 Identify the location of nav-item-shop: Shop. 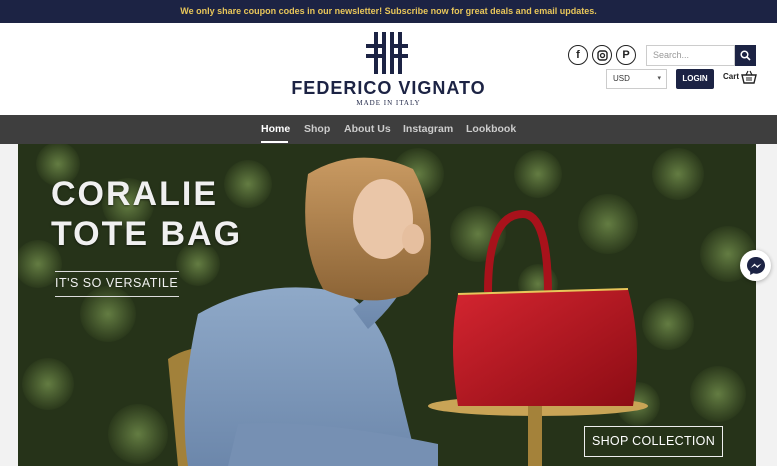
(317, 129).